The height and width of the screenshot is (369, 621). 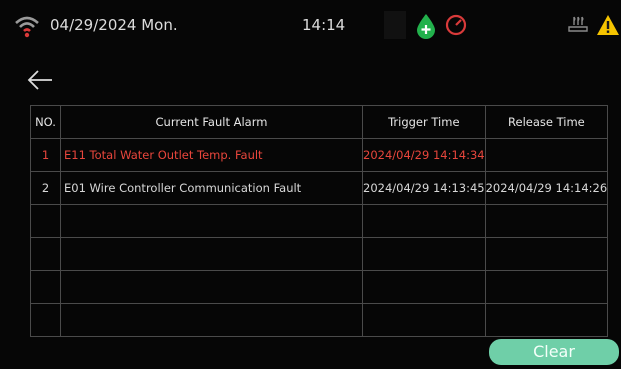 What do you see at coordinates (211, 155) in the screenshot?
I see `fault-description: E11 Total Water Outlet Temp. Fault` at bounding box center [211, 155].